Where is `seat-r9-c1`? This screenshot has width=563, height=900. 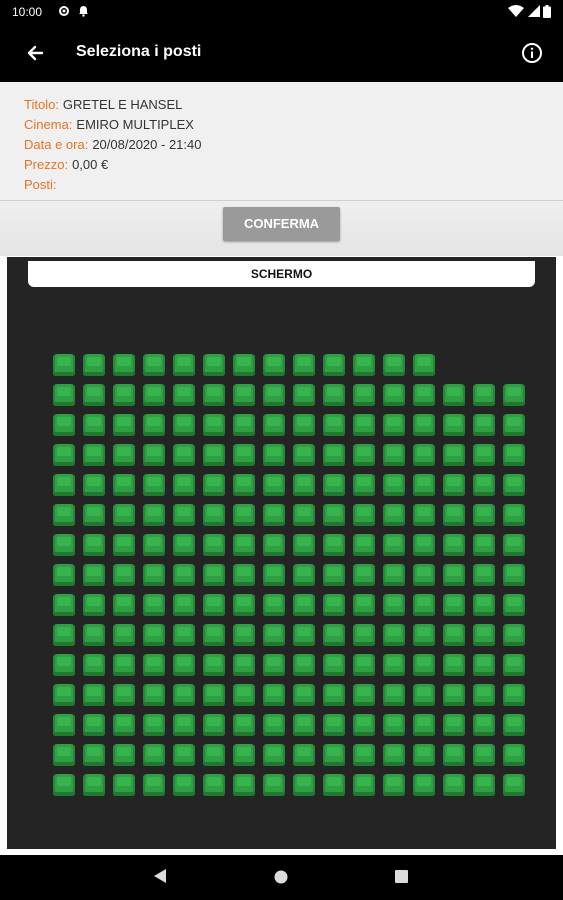
seat-r9-c1 is located at coordinates (64, 605).